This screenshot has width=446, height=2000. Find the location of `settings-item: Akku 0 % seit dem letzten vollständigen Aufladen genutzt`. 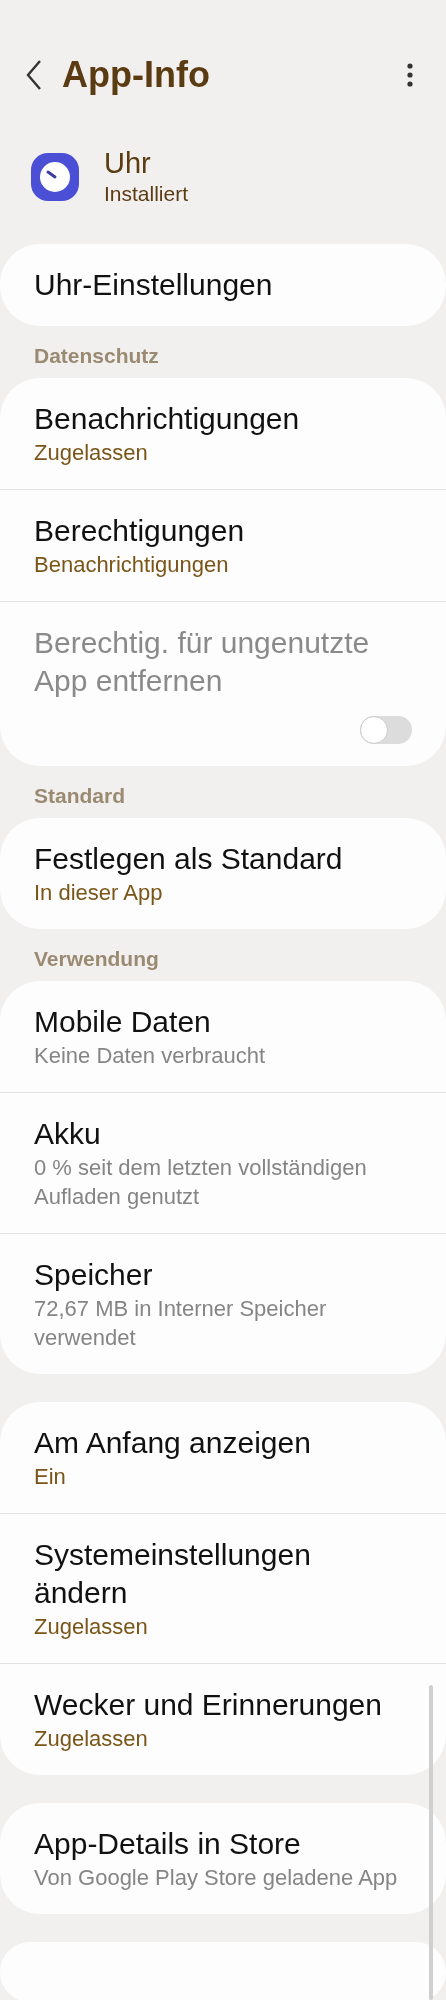

settings-item: Akku 0 % seit dem letzten vollständigen Aufladen genutzt is located at coordinates (223, 1162).